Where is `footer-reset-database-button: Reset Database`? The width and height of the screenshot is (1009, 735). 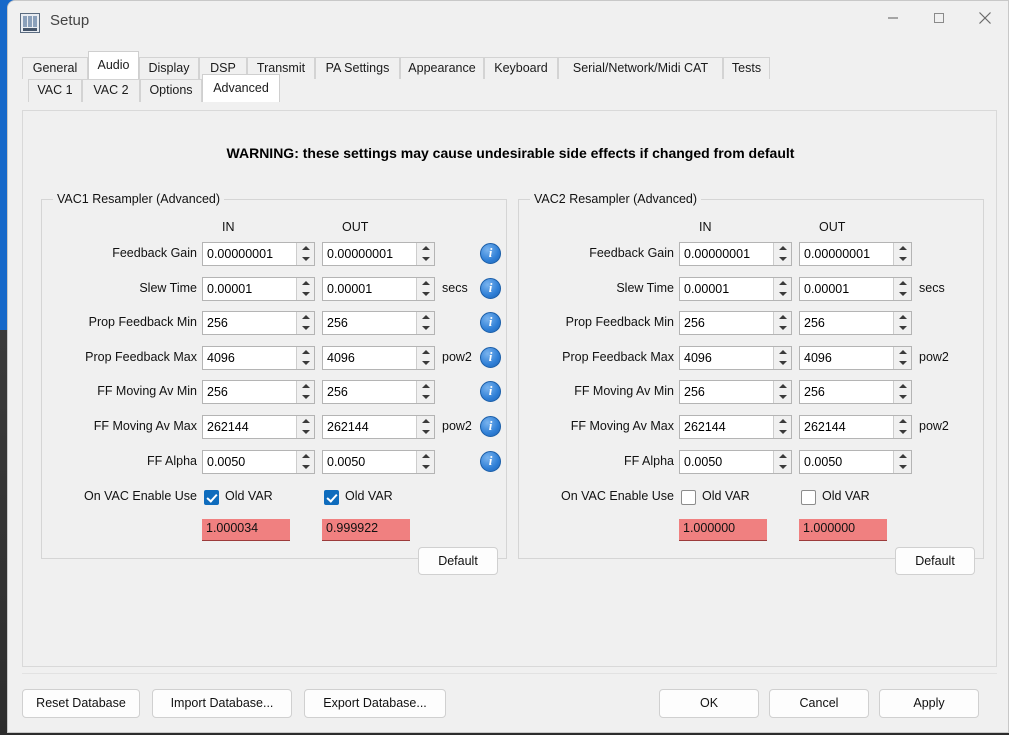
footer-reset-database-button: Reset Database is located at coordinates (81, 703).